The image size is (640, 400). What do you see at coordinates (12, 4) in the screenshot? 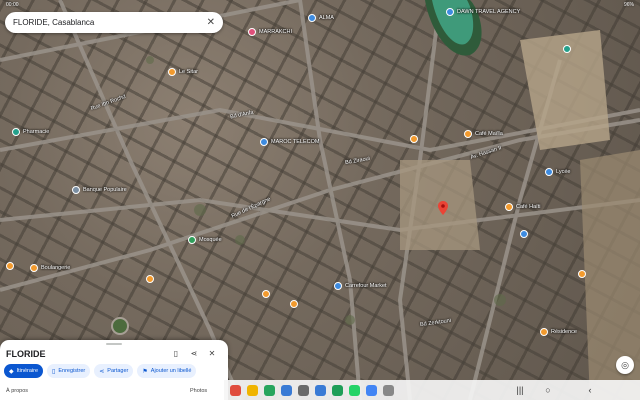
I see `status-time: 00:00` at bounding box center [12, 4].